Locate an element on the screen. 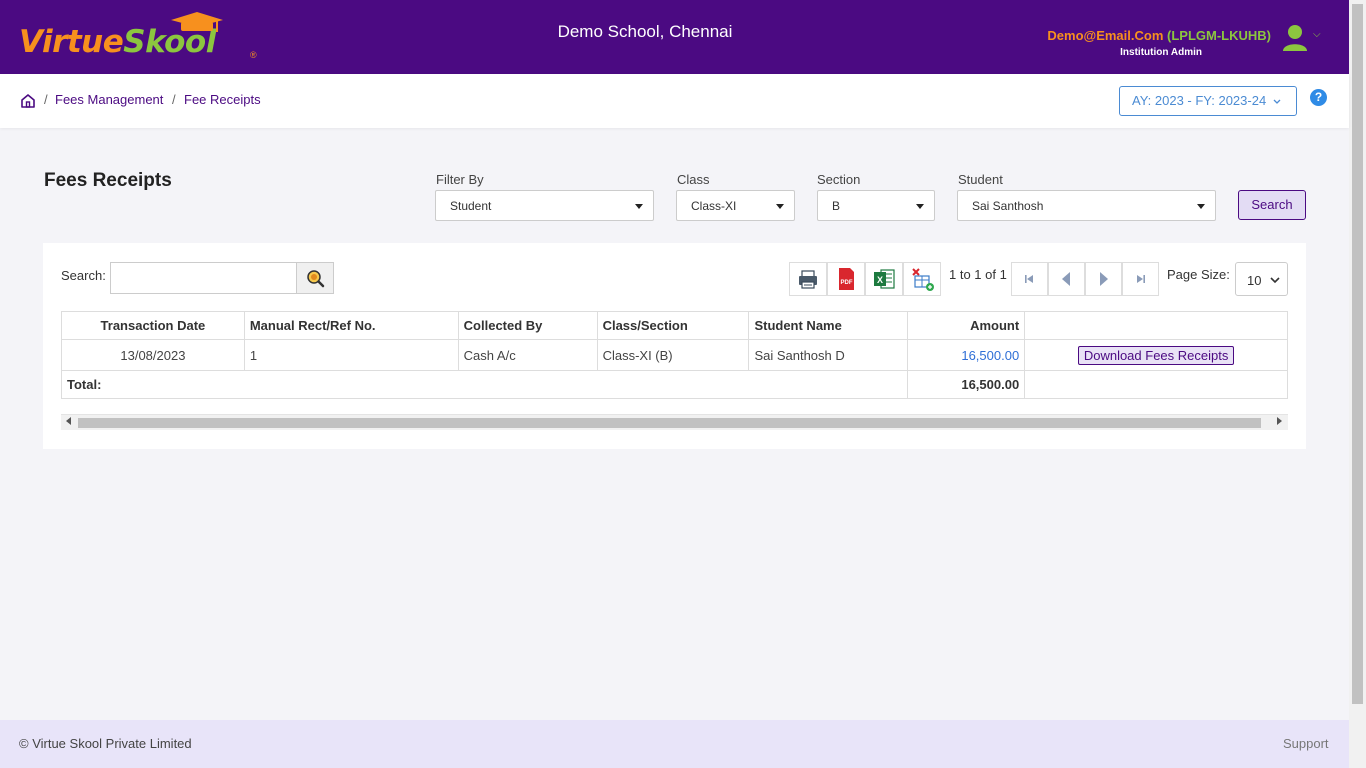 This screenshot has height=768, width=1366. logo-registered-mark: ® is located at coordinates (253, 55).